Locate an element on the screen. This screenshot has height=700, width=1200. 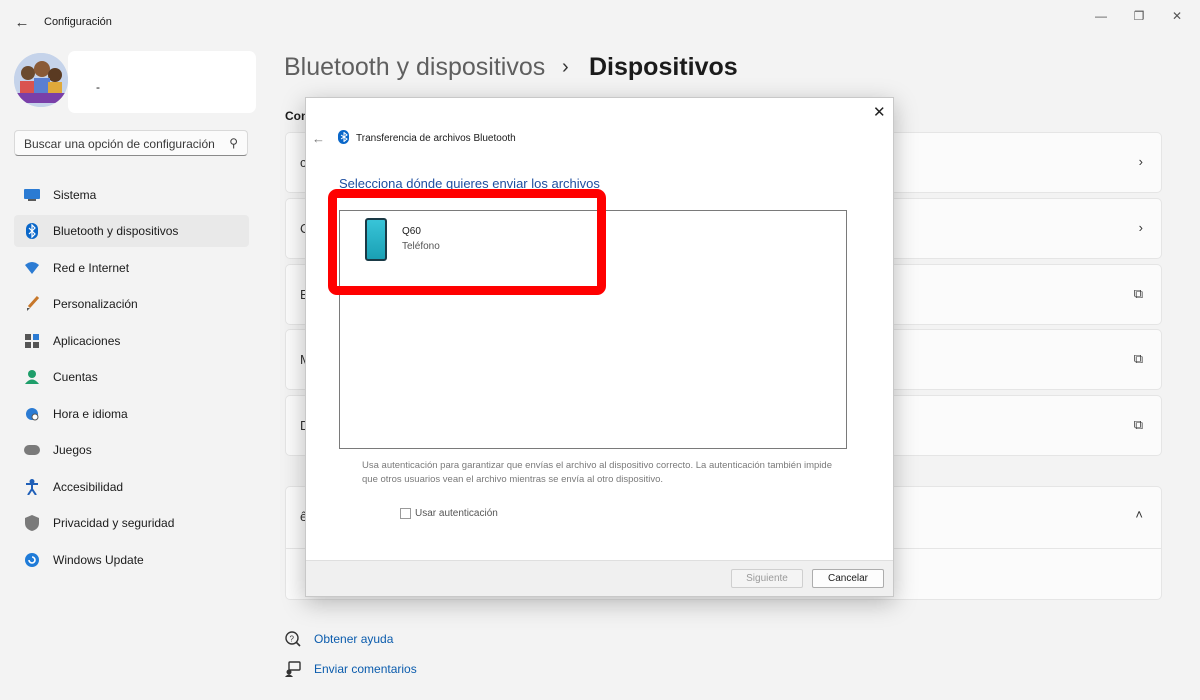
search-input: Buscar una opción de configuración ⚲ is located at coordinates (131, 143).